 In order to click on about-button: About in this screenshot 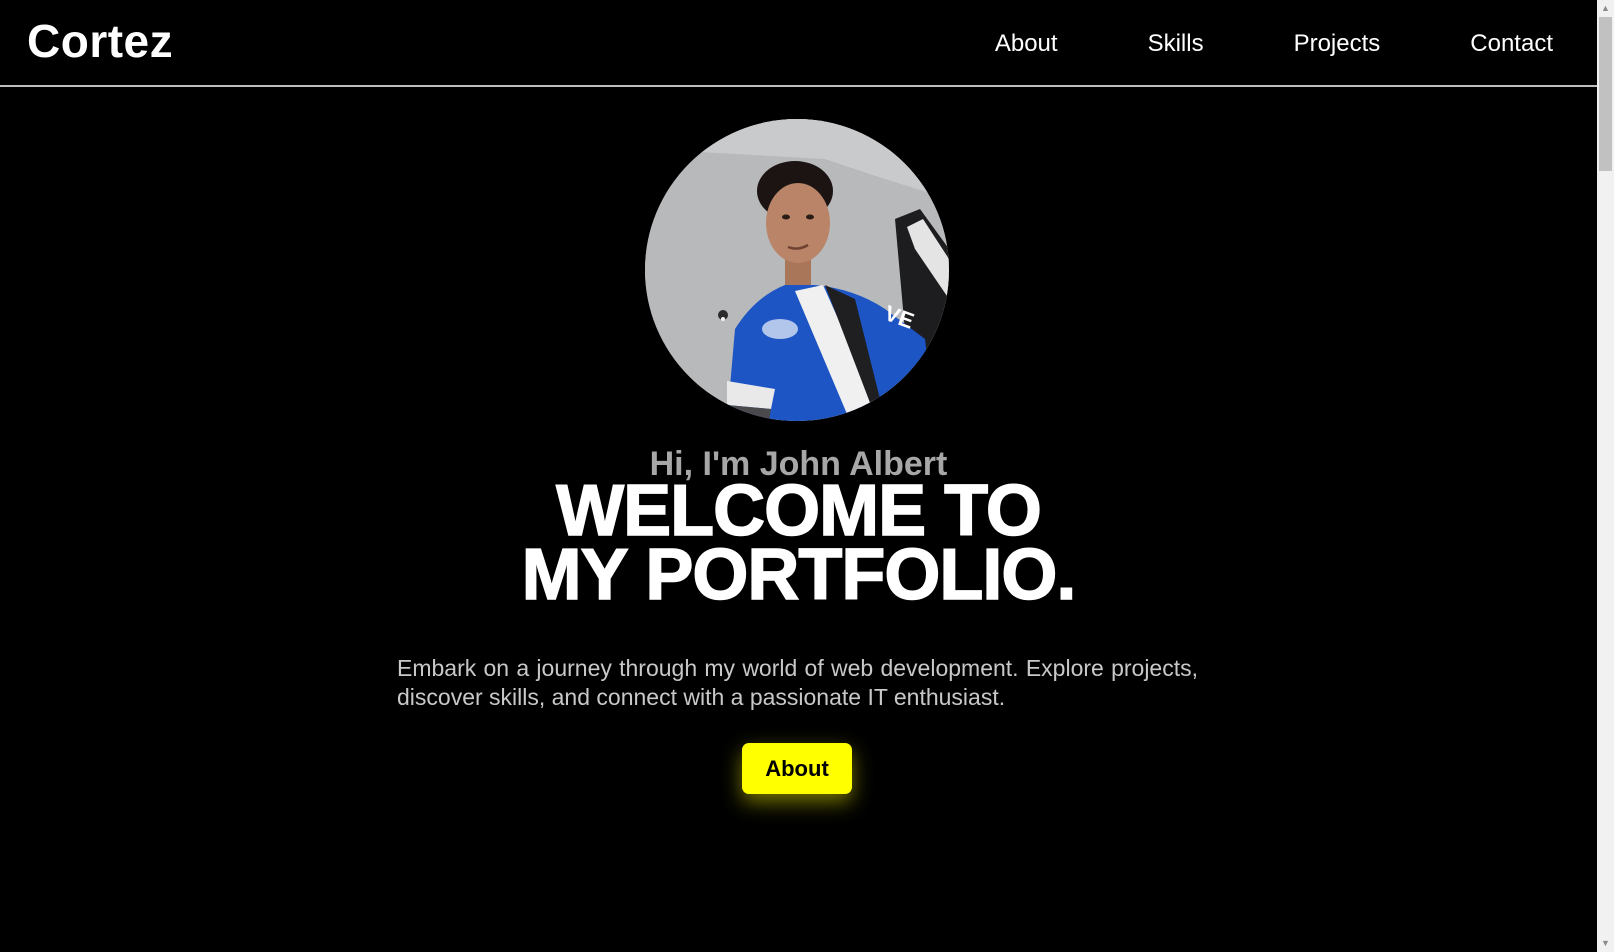, I will do `click(797, 768)`.